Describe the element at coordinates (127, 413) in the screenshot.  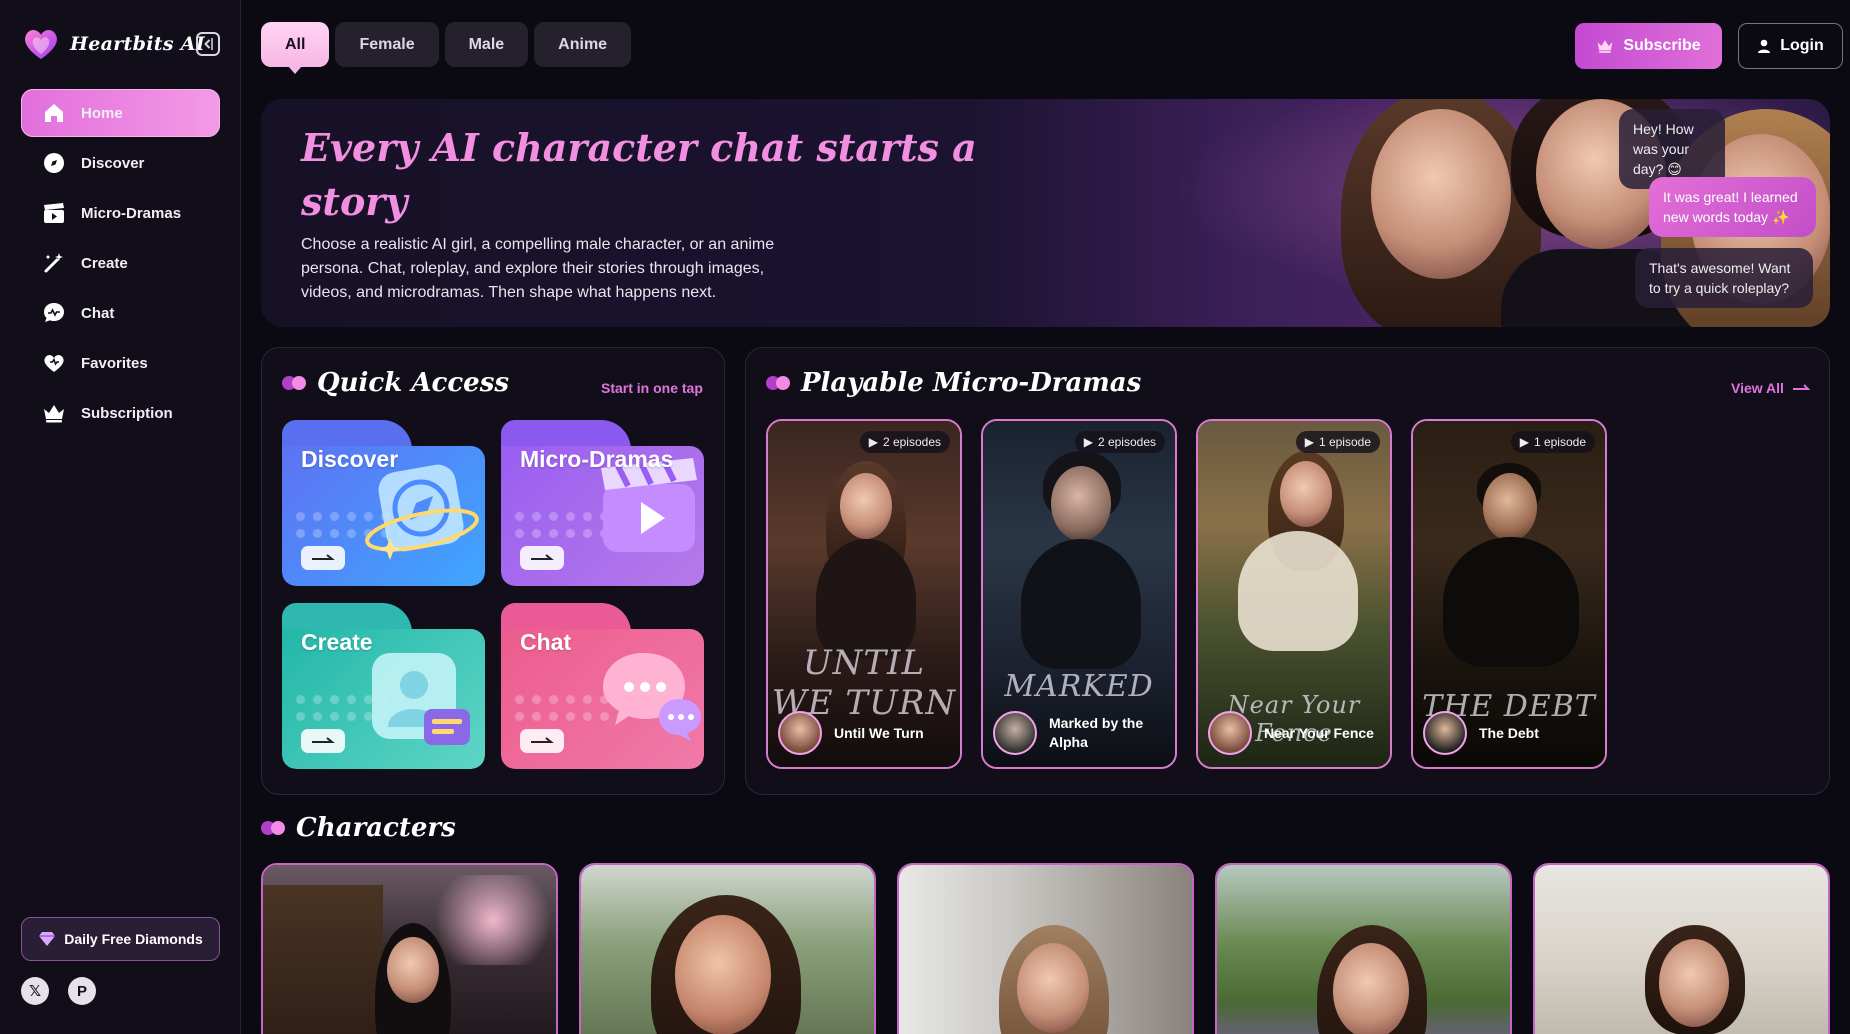
I see `sidebar-item-label: Subscription` at that location.